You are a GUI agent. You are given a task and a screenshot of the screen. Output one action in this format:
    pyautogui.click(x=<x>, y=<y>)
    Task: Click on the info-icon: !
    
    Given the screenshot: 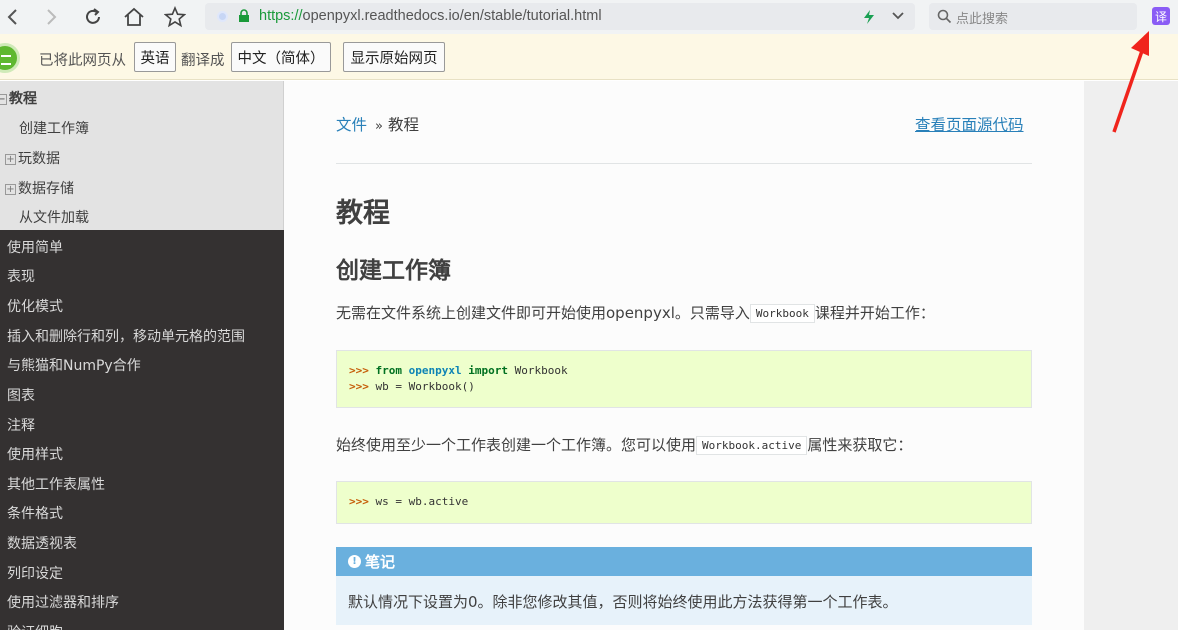 What is the action you would take?
    pyautogui.click(x=354, y=561)
    